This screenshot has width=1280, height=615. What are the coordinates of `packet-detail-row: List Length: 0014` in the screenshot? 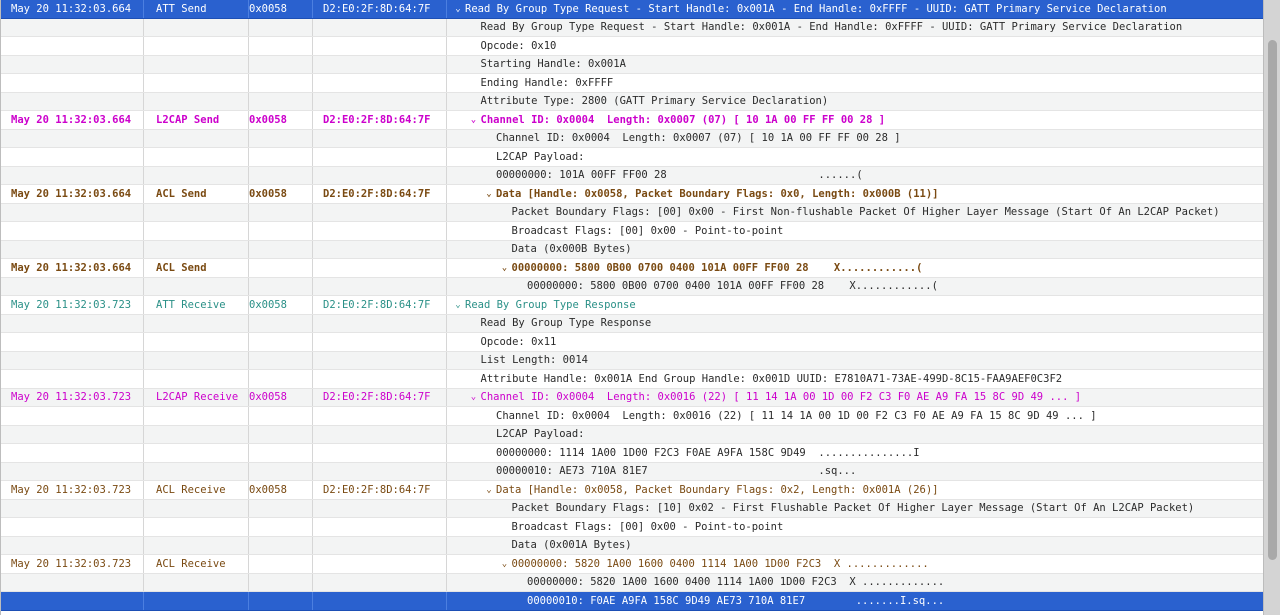 It's located at (633, 360).